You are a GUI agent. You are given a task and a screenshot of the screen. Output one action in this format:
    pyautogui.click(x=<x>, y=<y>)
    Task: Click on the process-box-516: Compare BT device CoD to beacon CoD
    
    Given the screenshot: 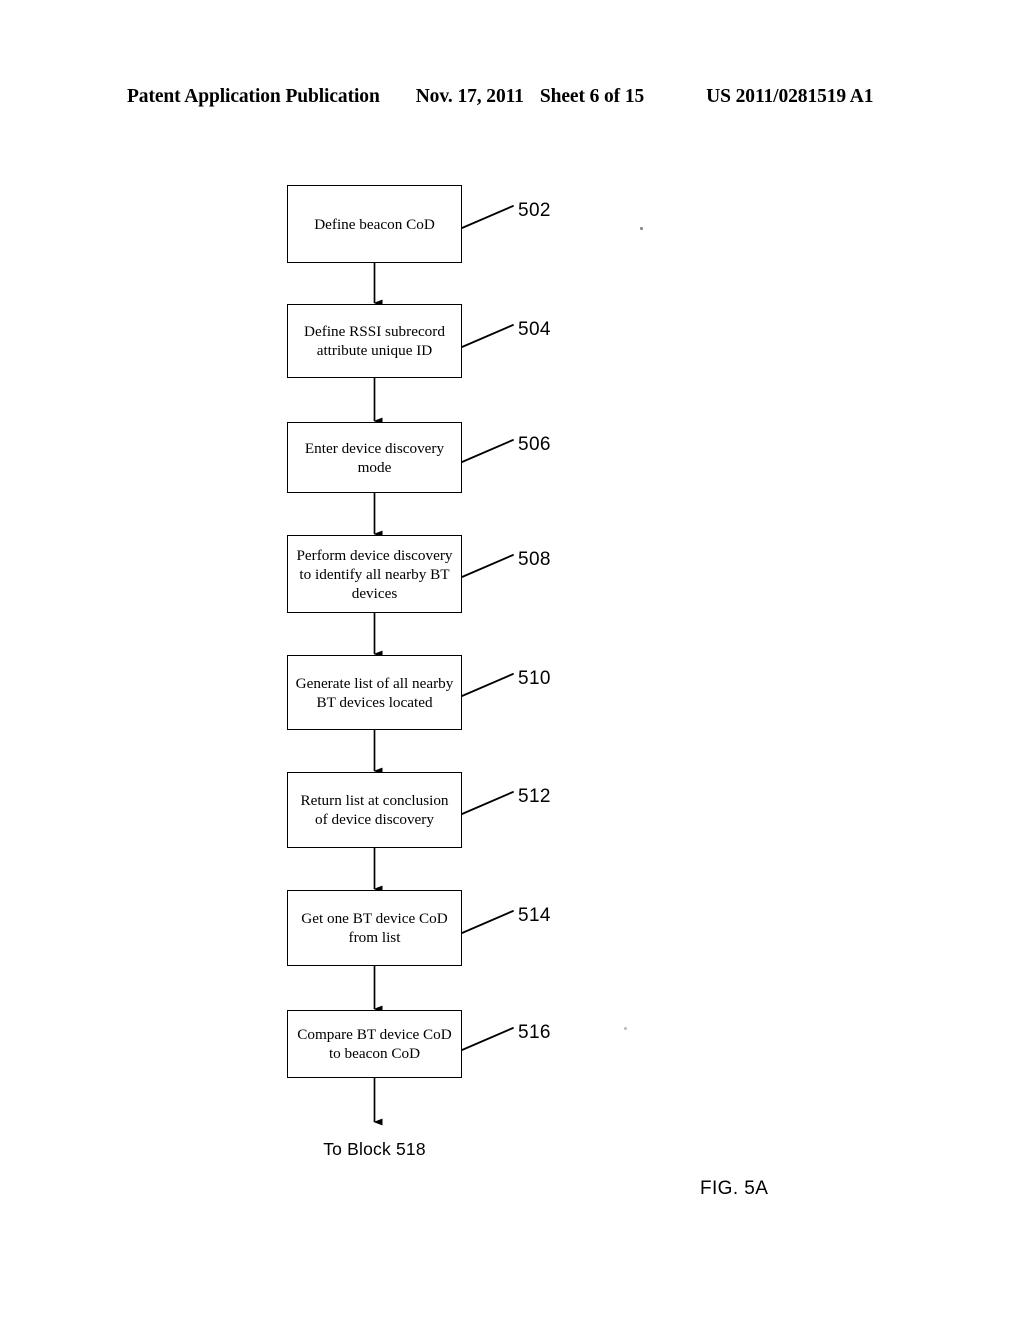 What is the action you would take?
    pyautogui.click(x=374, y=1044)
    